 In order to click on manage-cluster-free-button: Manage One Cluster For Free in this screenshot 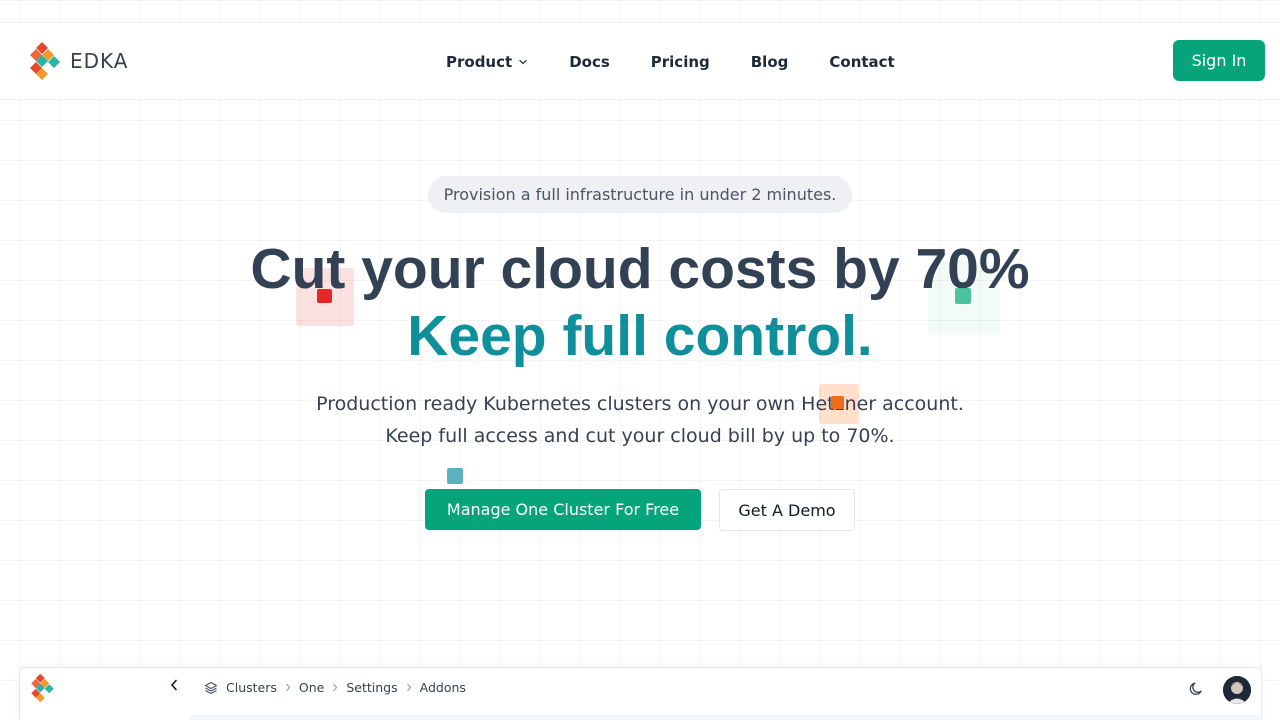, I will do `click(563, 509)`.